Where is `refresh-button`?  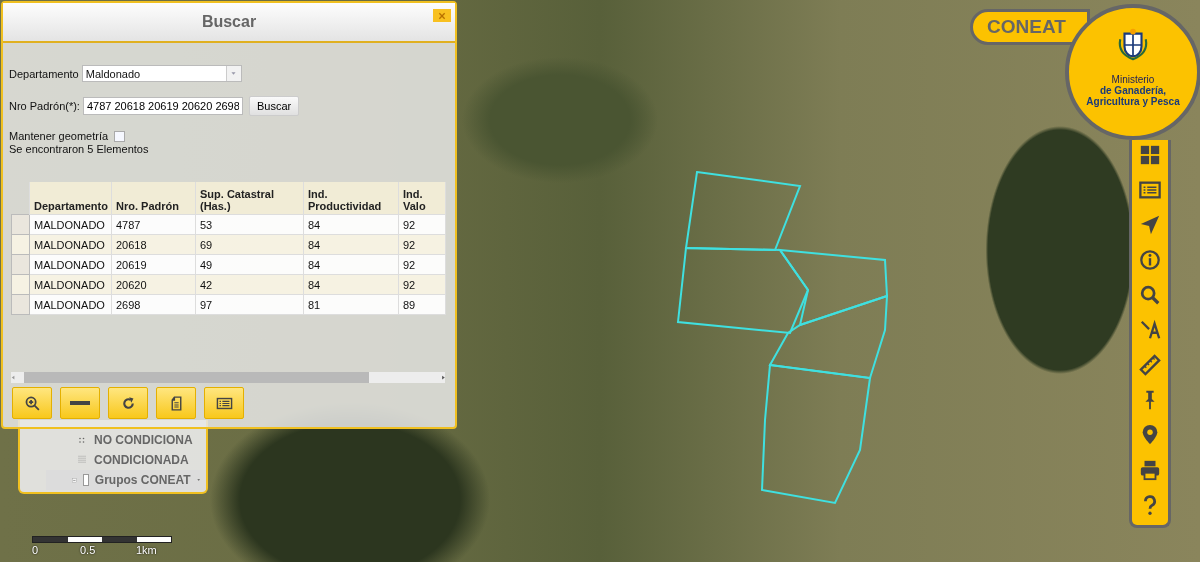
refresh-button is located at coordinates (128, 403).